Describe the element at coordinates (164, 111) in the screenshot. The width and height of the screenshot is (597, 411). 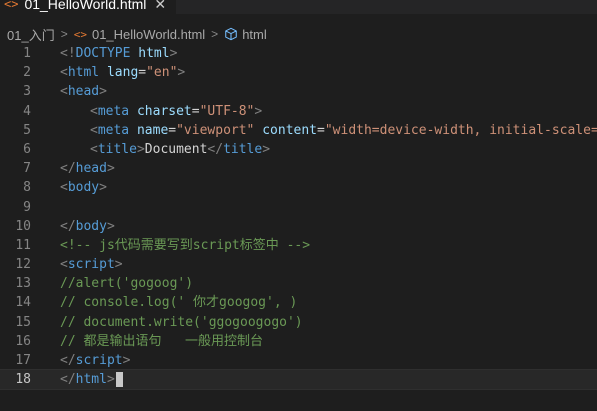
I see `code-token: charset` at that location.